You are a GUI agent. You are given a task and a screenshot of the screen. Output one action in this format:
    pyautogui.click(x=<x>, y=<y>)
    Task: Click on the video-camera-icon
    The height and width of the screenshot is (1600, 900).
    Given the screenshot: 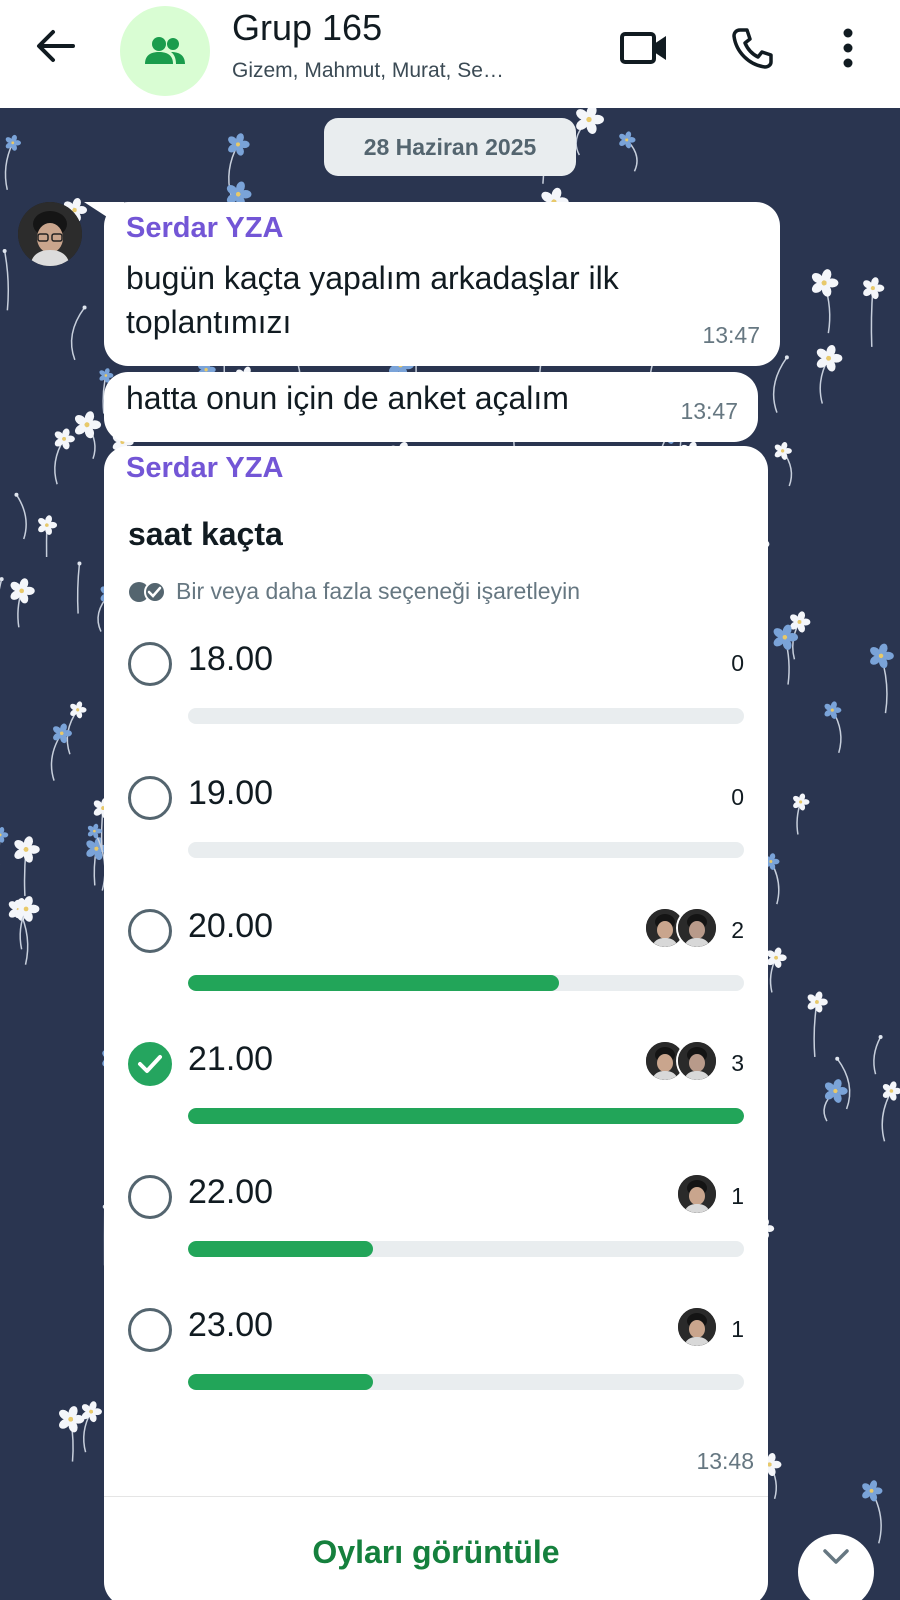 What is the action you would take?
    pyautogui.click(x=643, y=48)
    